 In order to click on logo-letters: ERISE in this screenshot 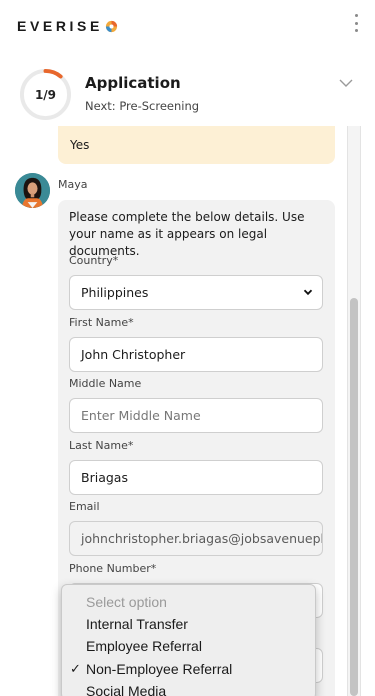, I will do `click(72, 26)`.